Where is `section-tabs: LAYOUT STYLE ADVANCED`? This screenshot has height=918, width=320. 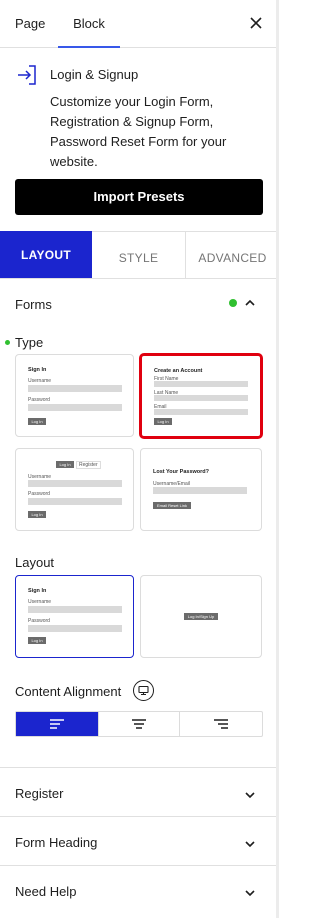
section-tabs: LAYOUT STYLE ADVANCED is located at coordinates (139, 255).